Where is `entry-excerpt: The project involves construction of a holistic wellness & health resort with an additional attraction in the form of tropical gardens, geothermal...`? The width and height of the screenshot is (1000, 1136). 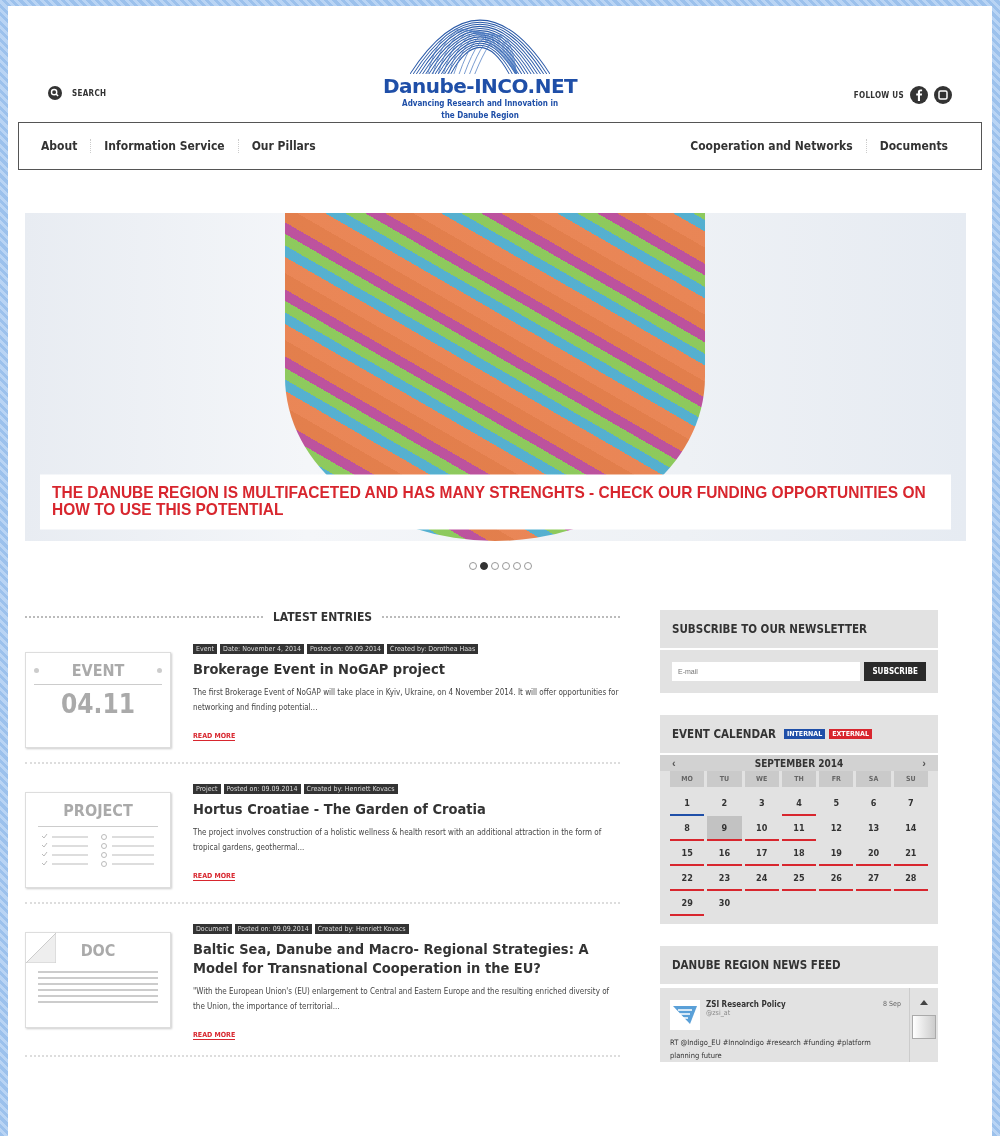
entry-excerpt: The project involves construction of a holistic wellness & health resort with an additional attraction in the form of tropical gardens, geothermal... is located at coordinates (398, 840).